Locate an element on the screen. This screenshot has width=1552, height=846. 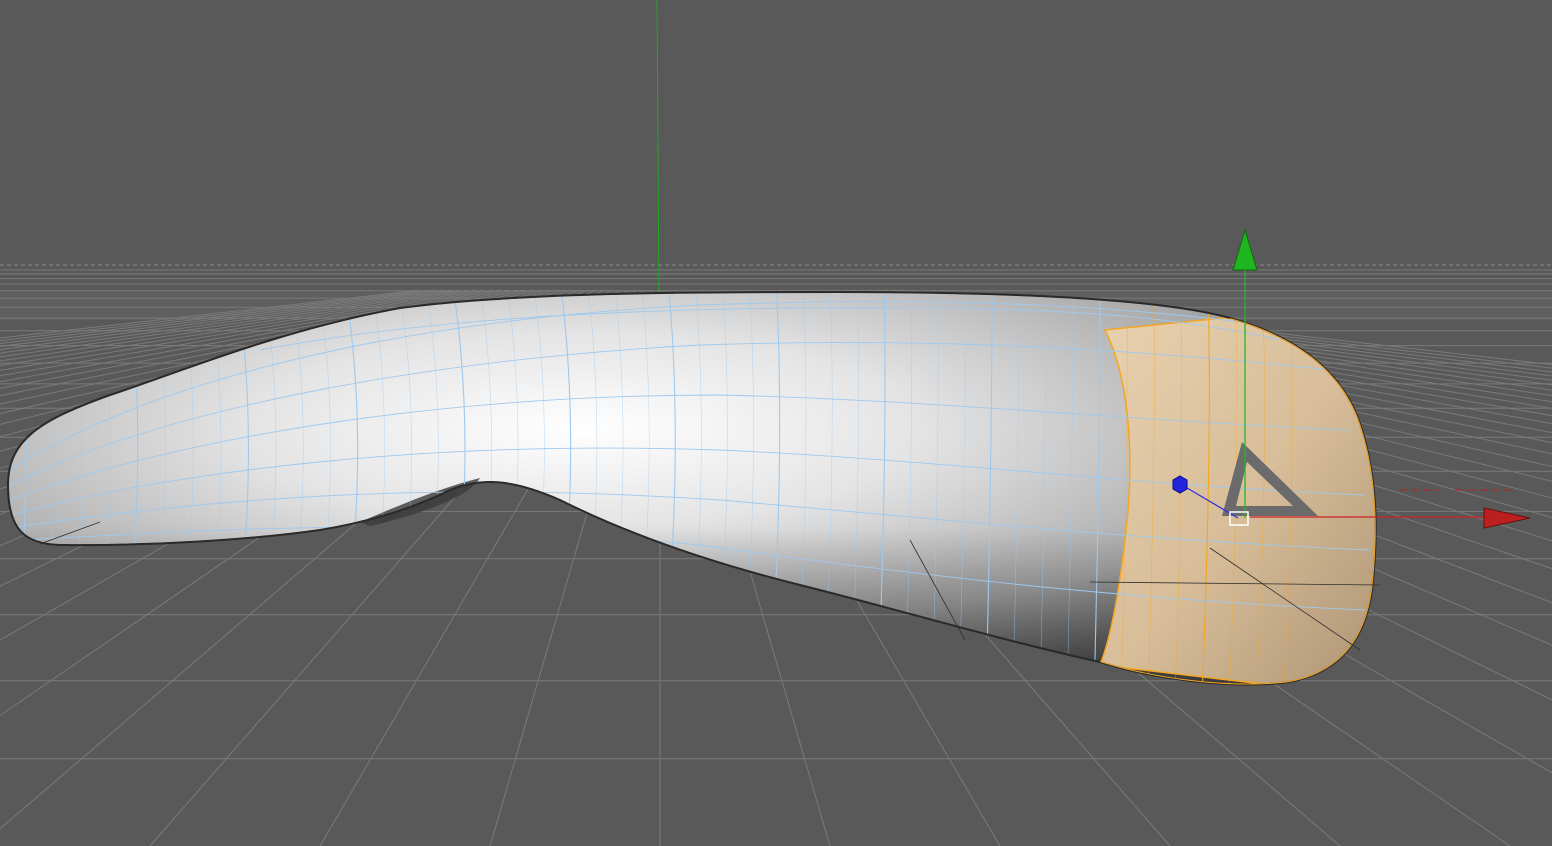
world-y-axis is located at coordinates (658, 150).